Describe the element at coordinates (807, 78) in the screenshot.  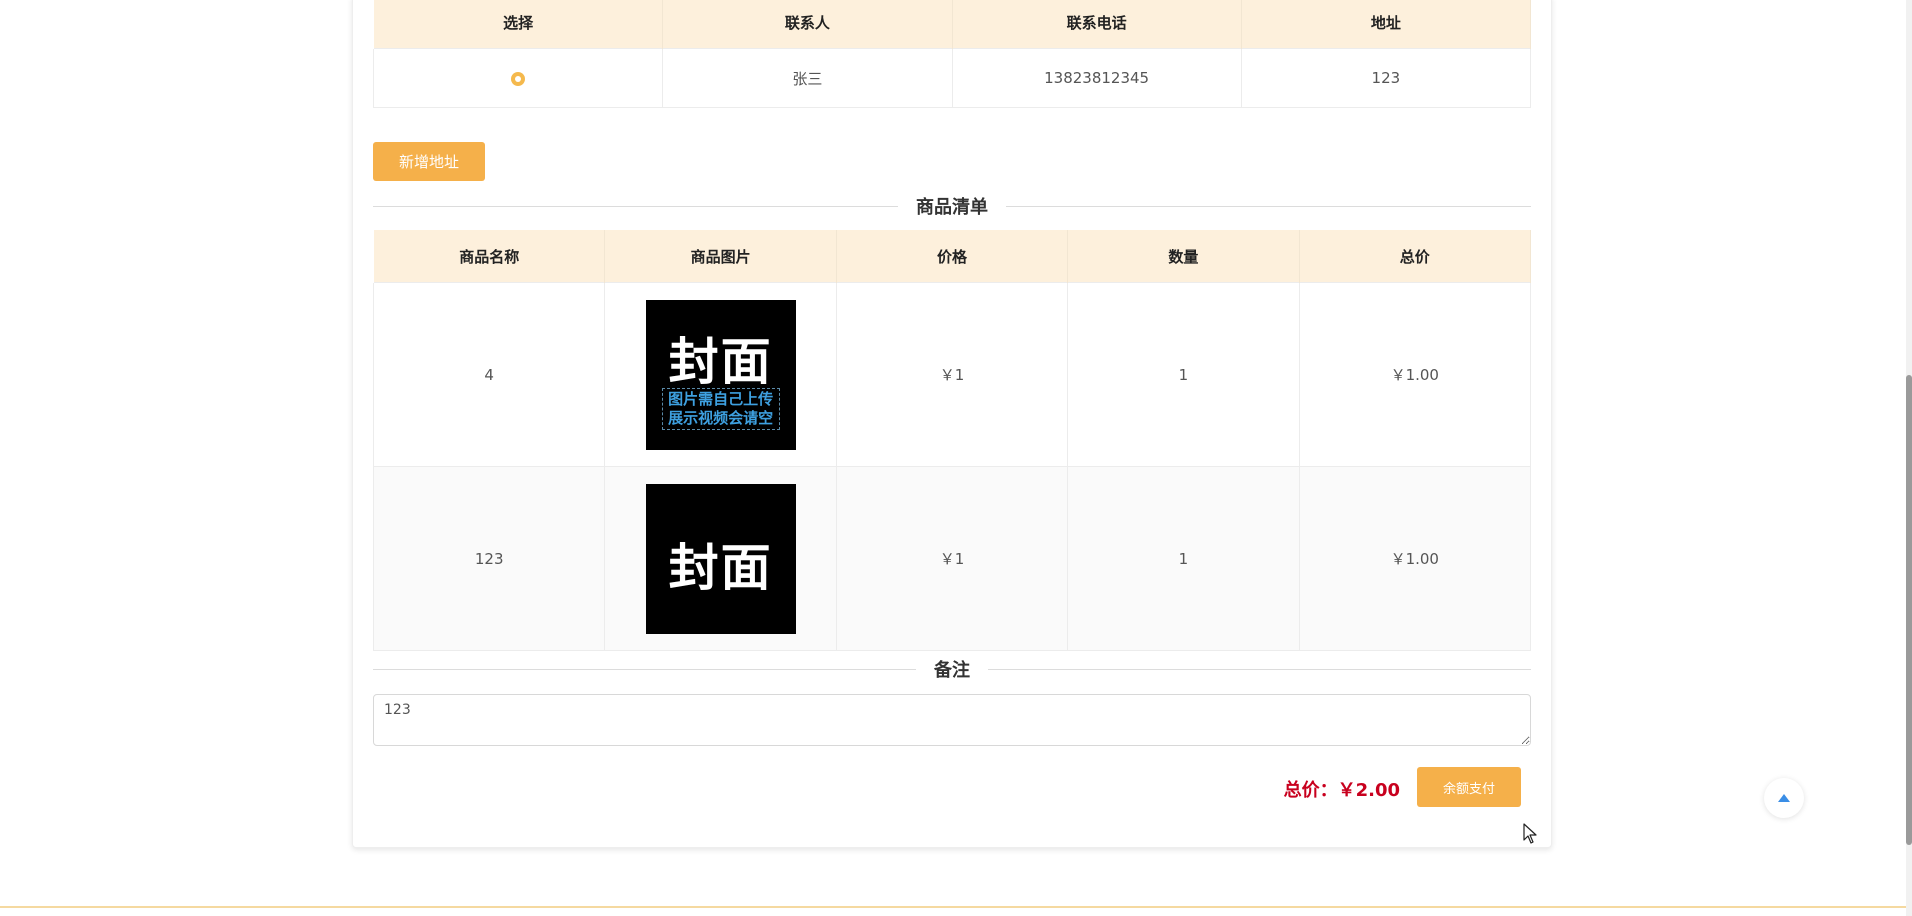
I see `address-contact: 张三` at that location.